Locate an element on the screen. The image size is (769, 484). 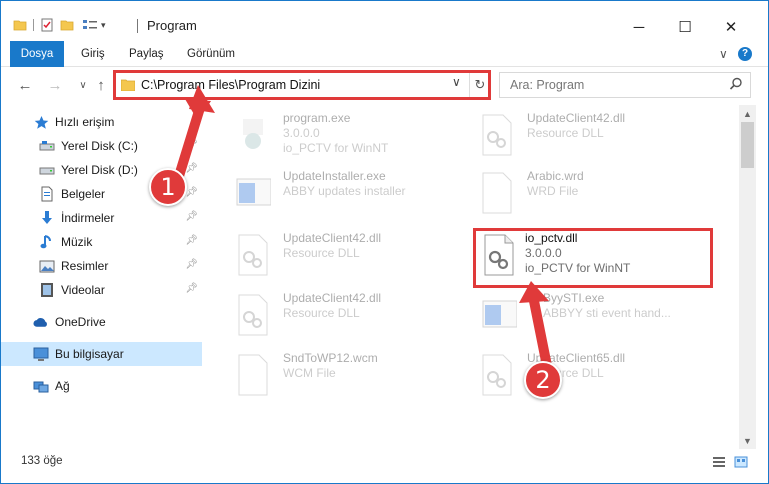
step-1-badge: 1 is located at coordinates (168, 187).